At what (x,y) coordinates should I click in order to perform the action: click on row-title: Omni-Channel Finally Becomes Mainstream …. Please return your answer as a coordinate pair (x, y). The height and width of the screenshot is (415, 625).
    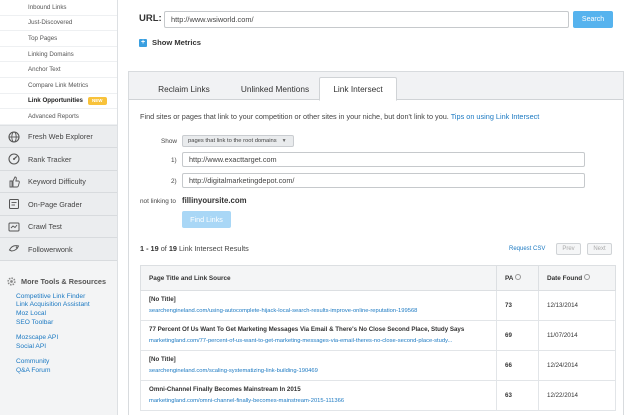
    Looking at the image, I should click on (225, 389).